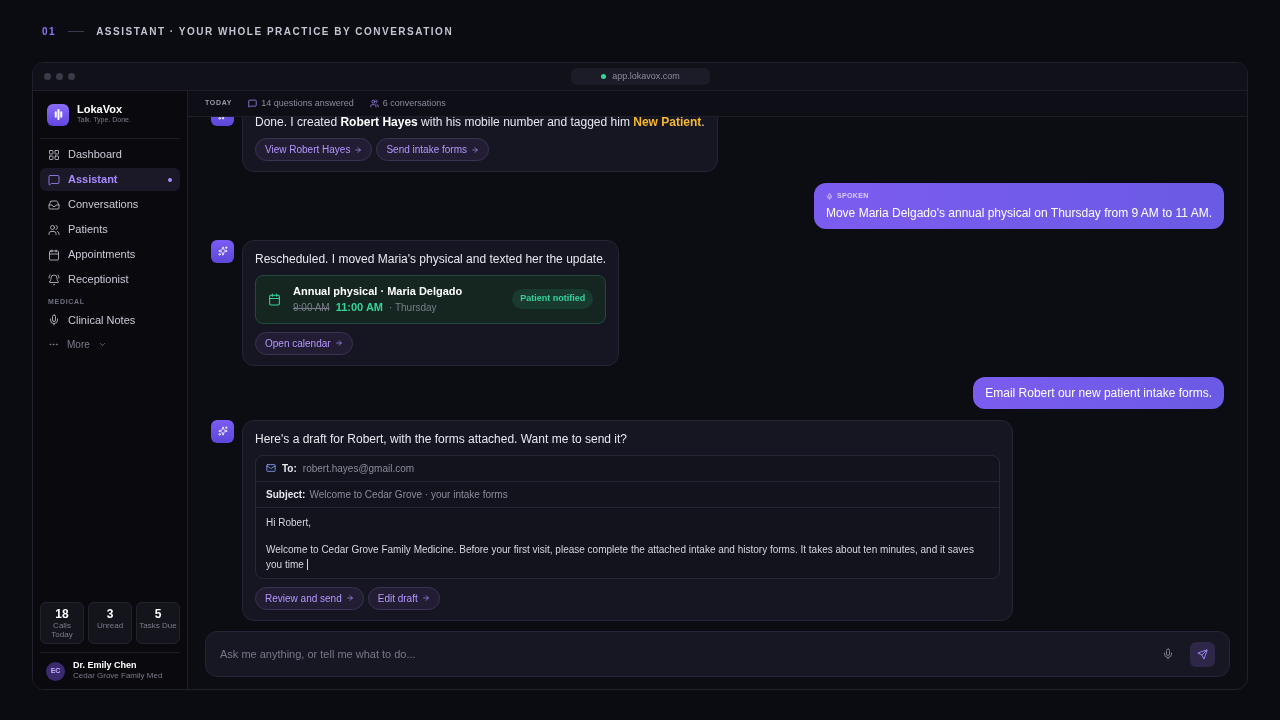 The width and height of the screenshot is (1280, 720). Describe the element at coordinates (553, 299) in the screenshot. I see `status-badge: Patient notified` at that location.